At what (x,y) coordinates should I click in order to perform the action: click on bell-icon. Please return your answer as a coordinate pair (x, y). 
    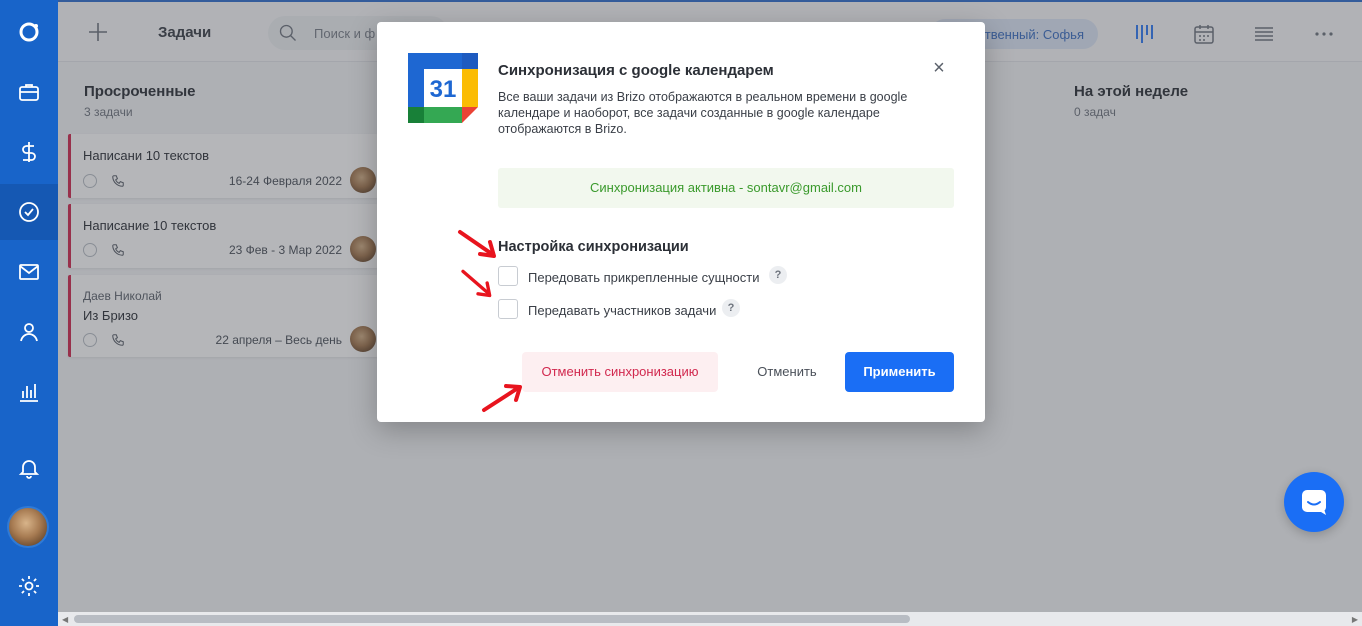
    Looking at the image, I should click on (29, 468).